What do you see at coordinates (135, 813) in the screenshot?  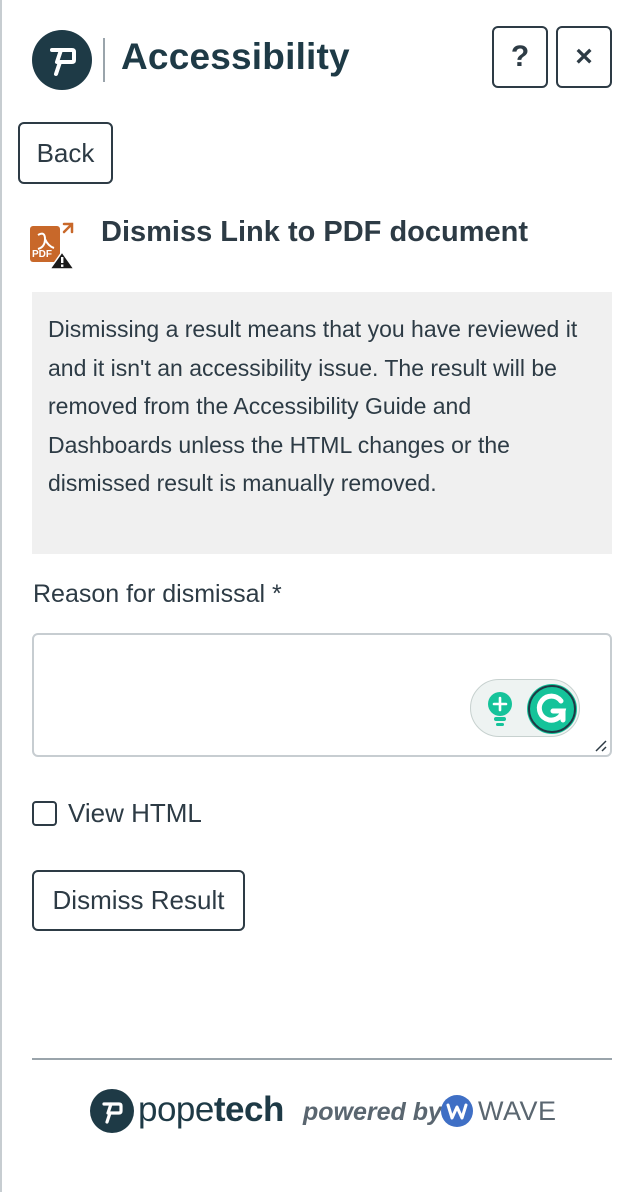 I see `view-html-label: View HTML` at bounding box center [135, 813].